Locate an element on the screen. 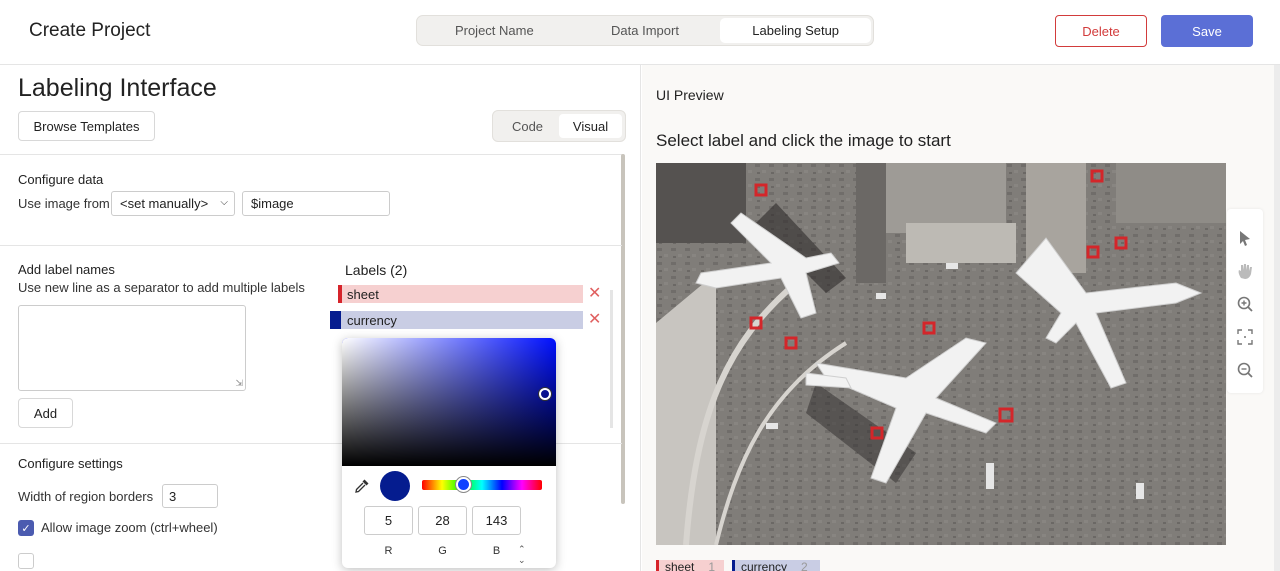 Image resolution: width=1280 pixels, height=571 pixels. image-source-select: <set manually> ⌵ is located at coordinates (173, 203).